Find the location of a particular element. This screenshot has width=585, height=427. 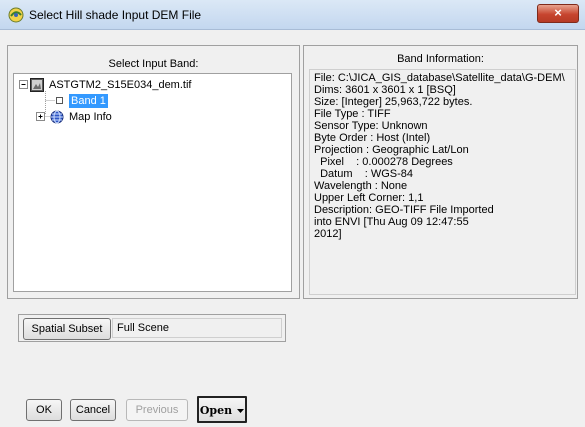

spatial-subset-value: Full Scene is located at coordinates (197, 328).